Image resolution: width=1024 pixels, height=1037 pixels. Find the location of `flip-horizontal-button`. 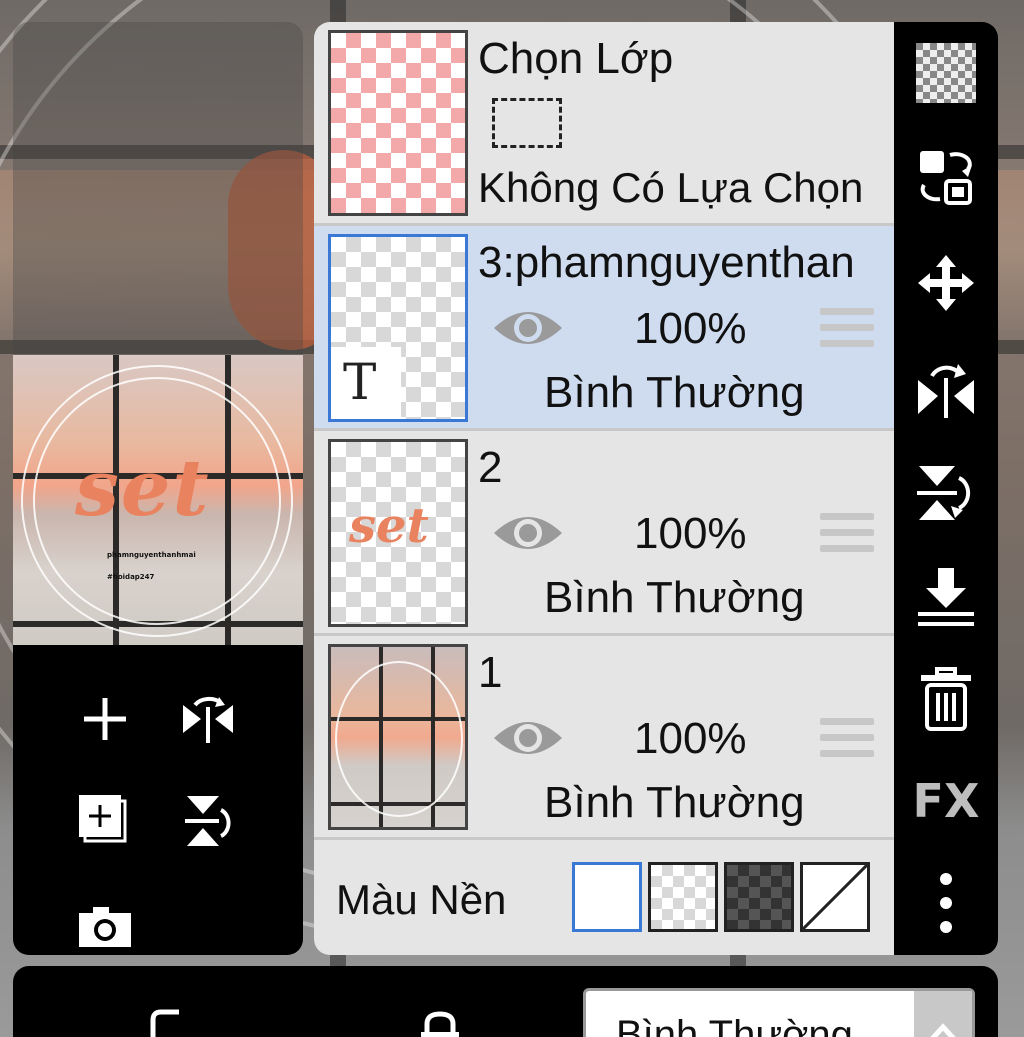

flip-horizontal-button is located at coordinates (946, 389).